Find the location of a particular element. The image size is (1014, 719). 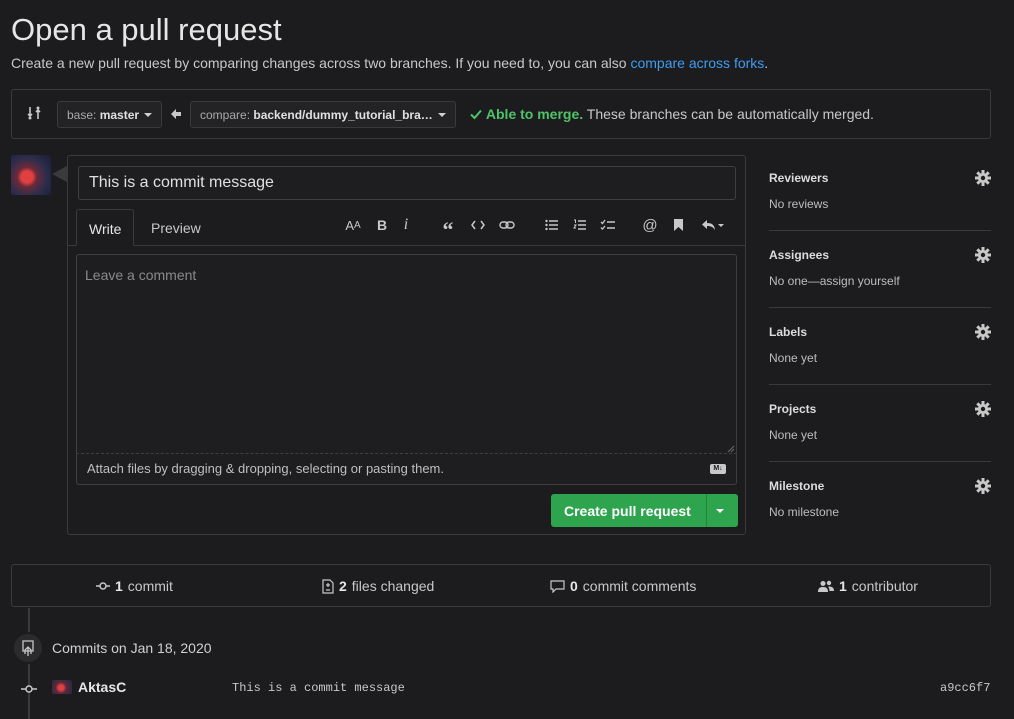

code-icon is located at coordinates (478, 225).